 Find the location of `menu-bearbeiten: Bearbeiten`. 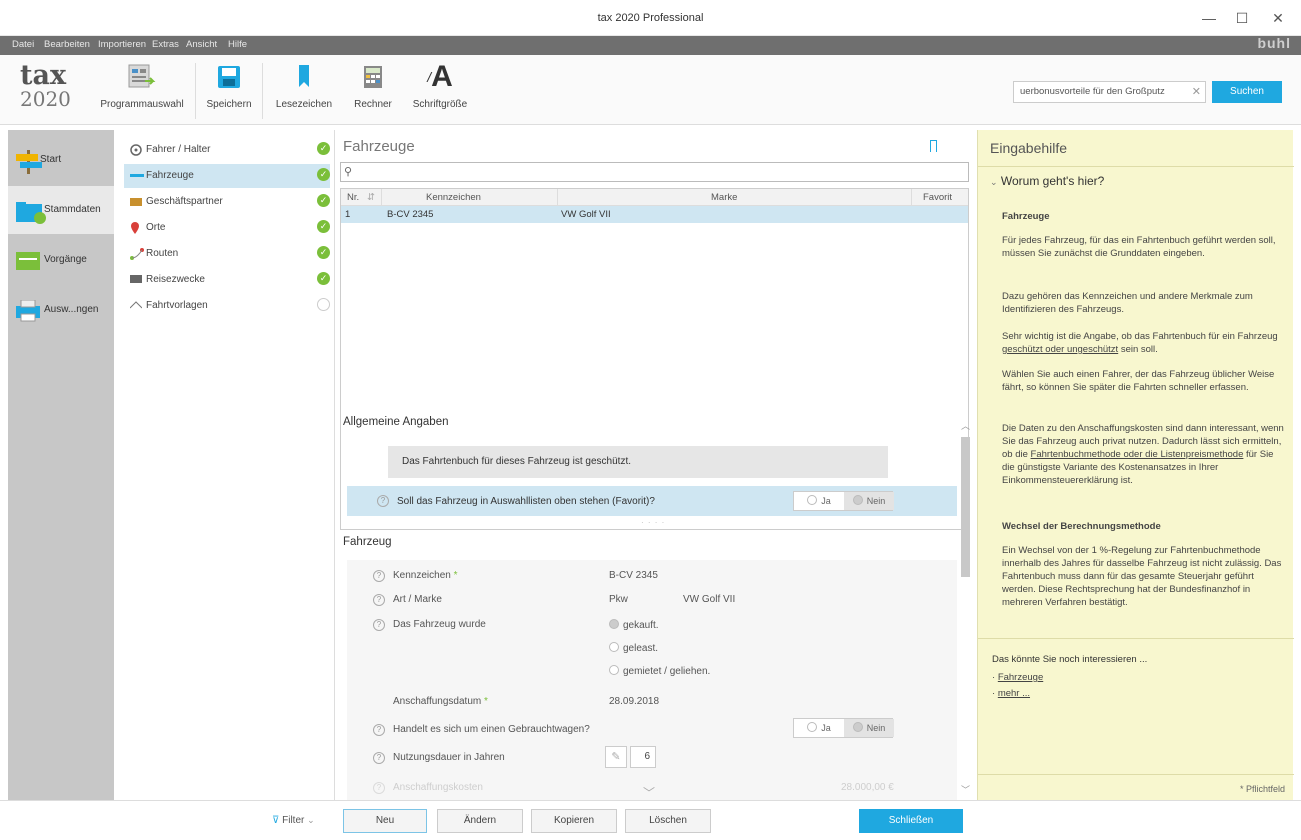

menu-bearbeiten: Bearbeiten is located at coordinates (67, 44).